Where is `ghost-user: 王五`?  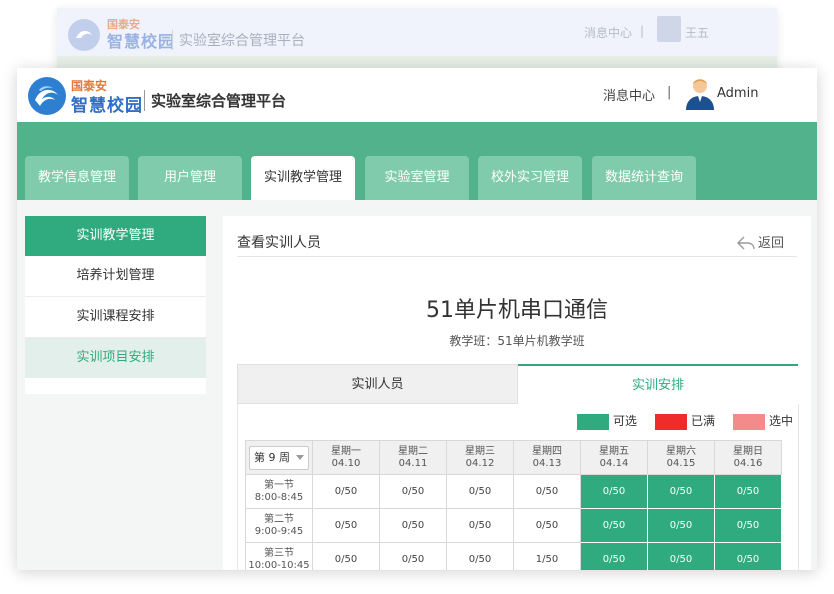 ghost-user: 王五 is located at coordinates (697, 33).